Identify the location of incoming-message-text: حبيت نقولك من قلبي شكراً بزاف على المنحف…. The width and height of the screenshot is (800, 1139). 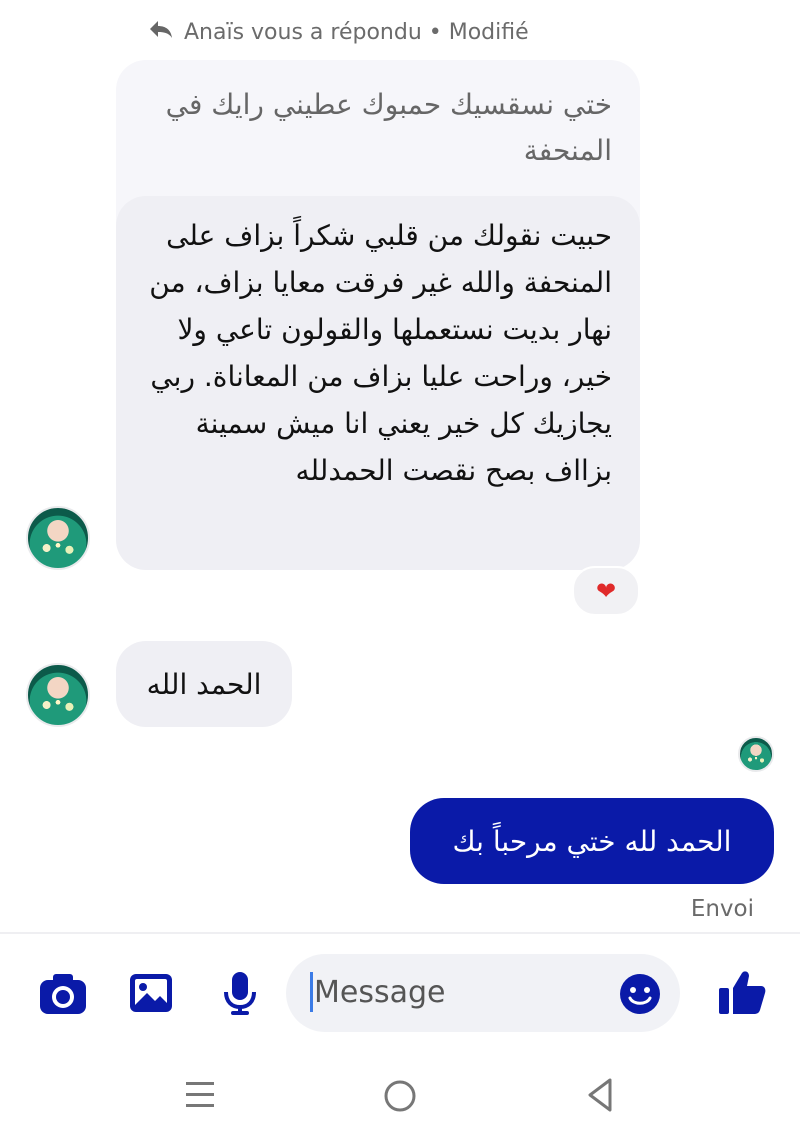
(380, 353).